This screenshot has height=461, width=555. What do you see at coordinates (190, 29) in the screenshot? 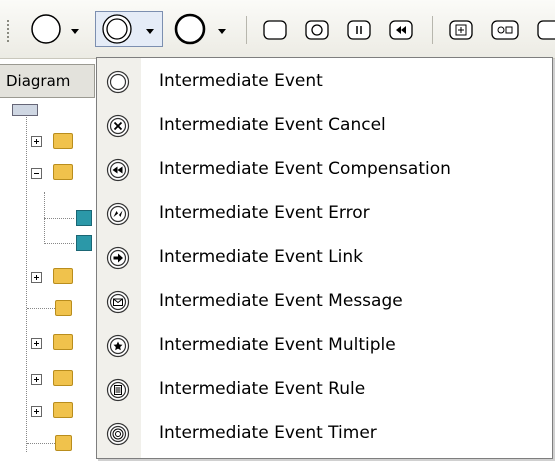
I see `end-event-tool-icon` at bounding box center [190, 29].